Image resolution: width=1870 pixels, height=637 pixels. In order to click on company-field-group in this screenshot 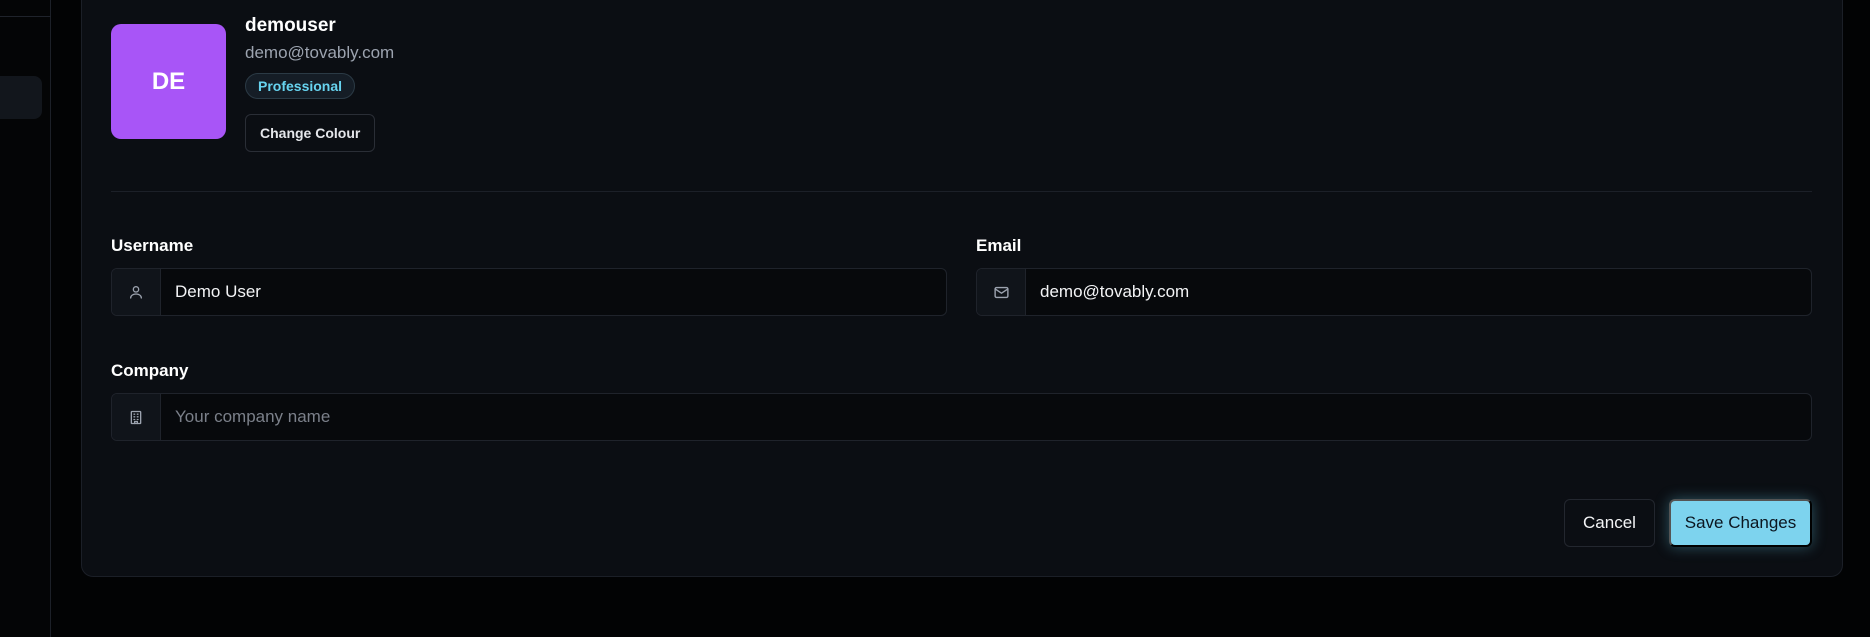, I will do `click(961, 417)`.